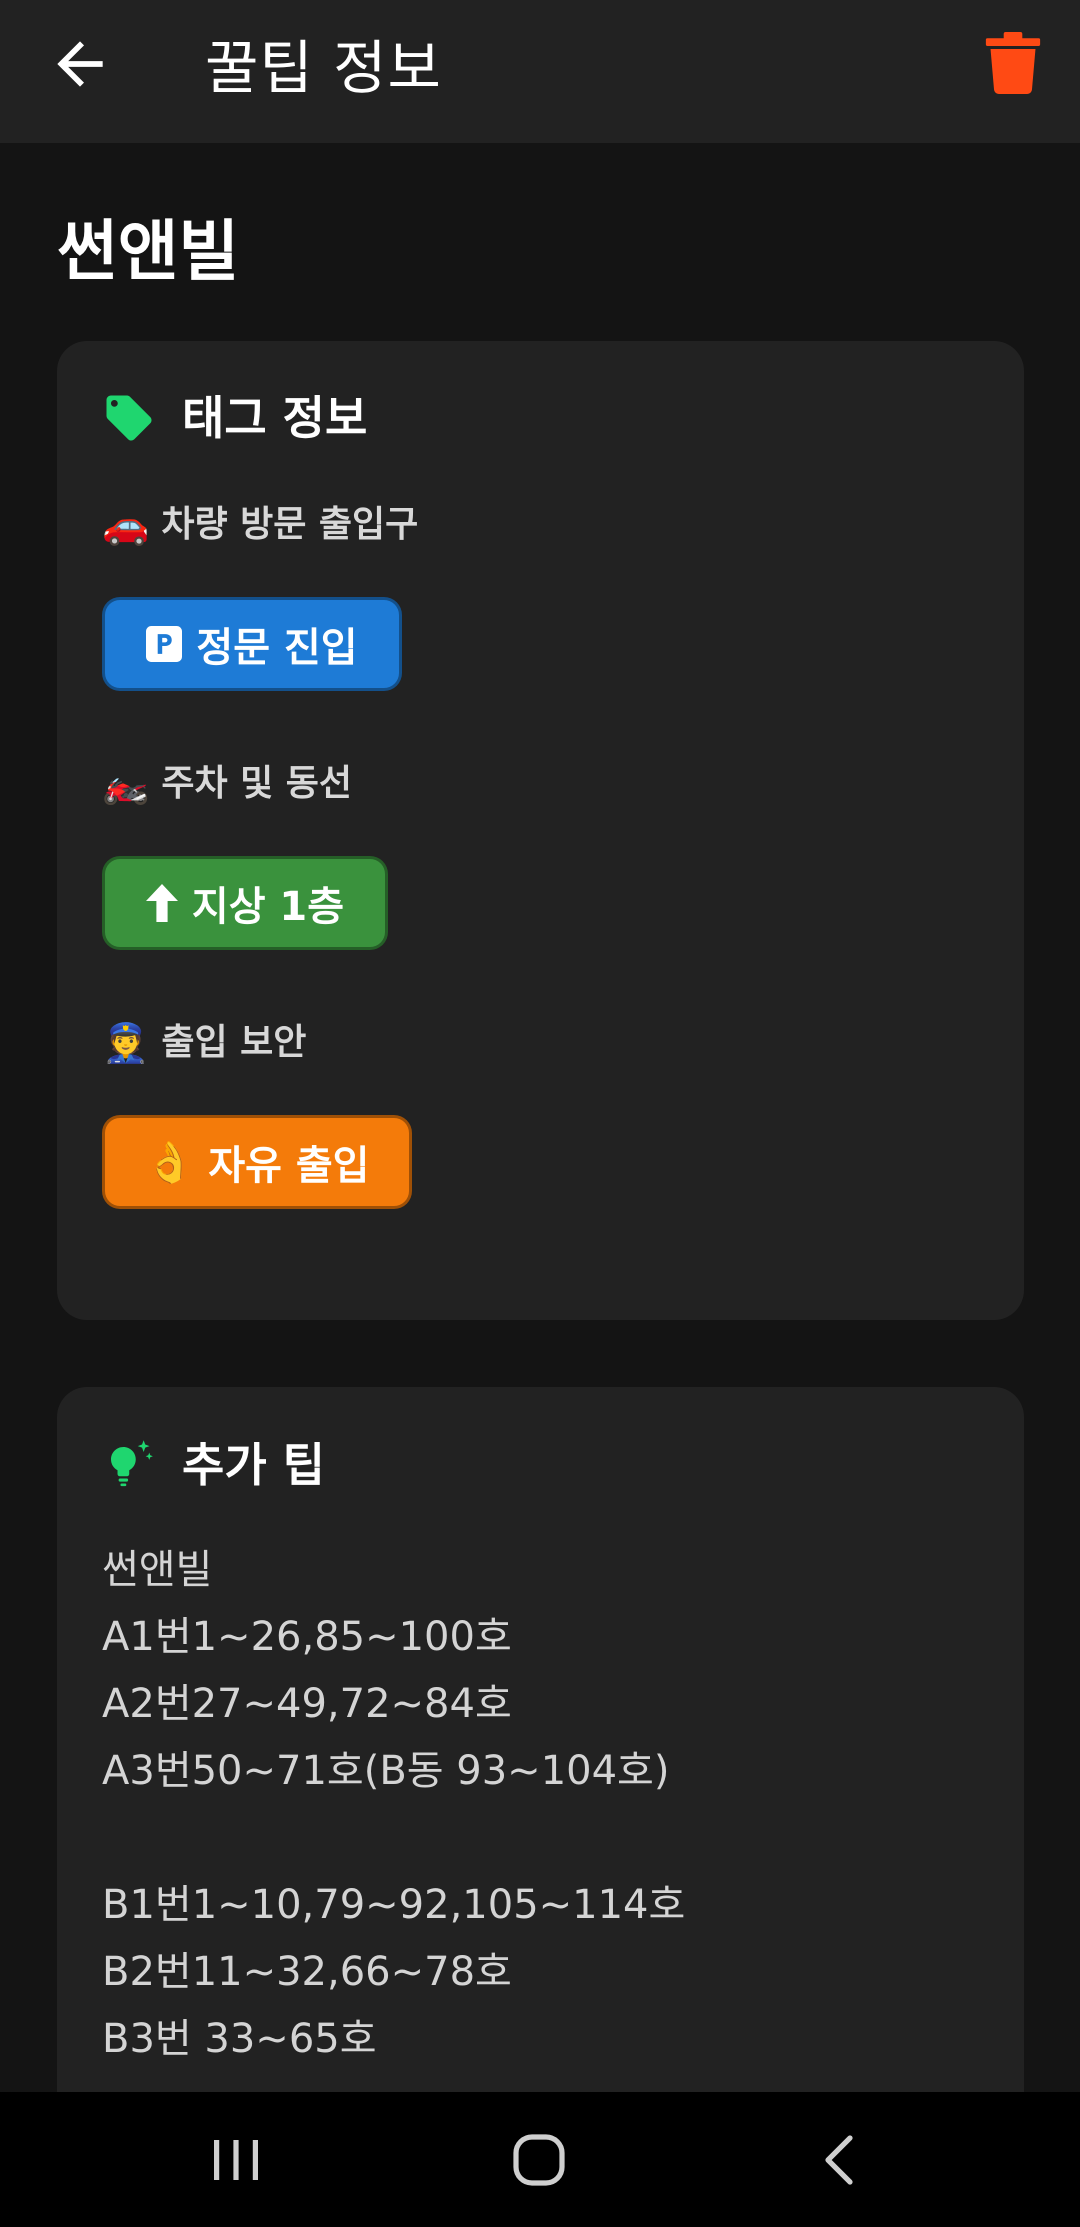 Image resolution: width=1080 pixels, height=2227 pixels. What do you see at coordinates (169, 1162) in the screenshot?
I see `ok-hand-icon: 👌` at bounding box center [169, 1162].